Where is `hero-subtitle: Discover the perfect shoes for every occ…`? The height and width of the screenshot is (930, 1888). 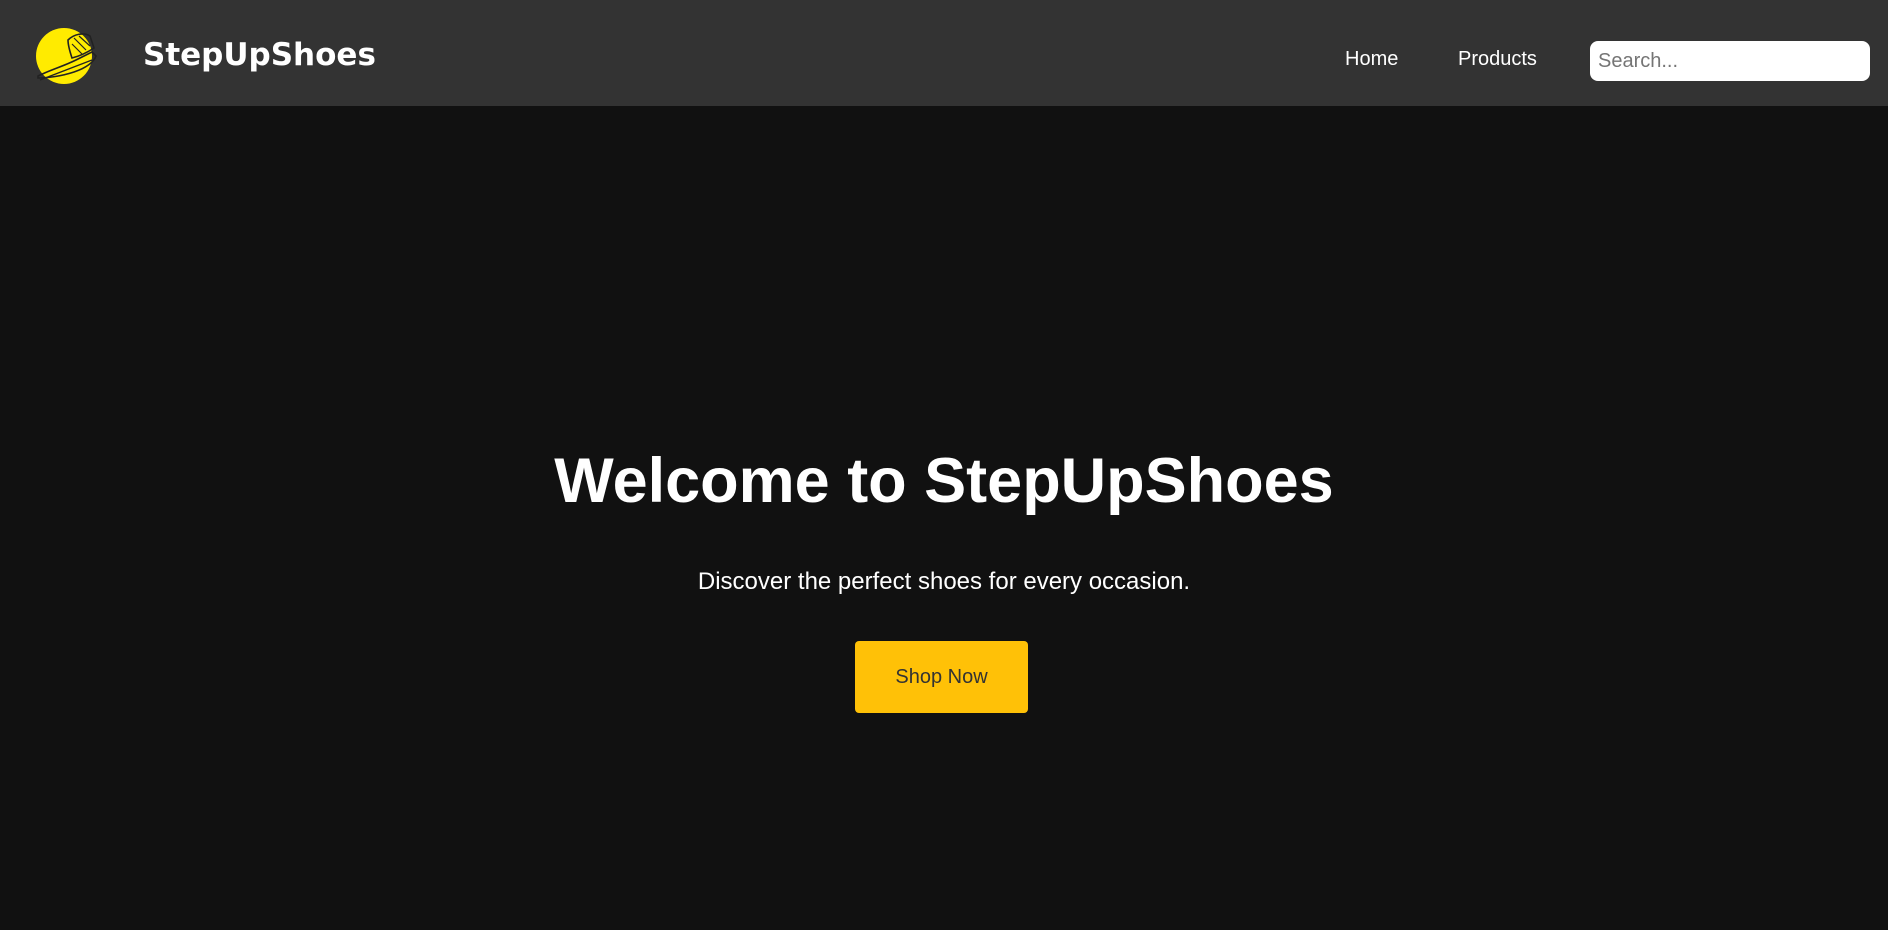
hero-subtitle: Discover the perfect shoes for every occ… is located at coordinates (944, 581).